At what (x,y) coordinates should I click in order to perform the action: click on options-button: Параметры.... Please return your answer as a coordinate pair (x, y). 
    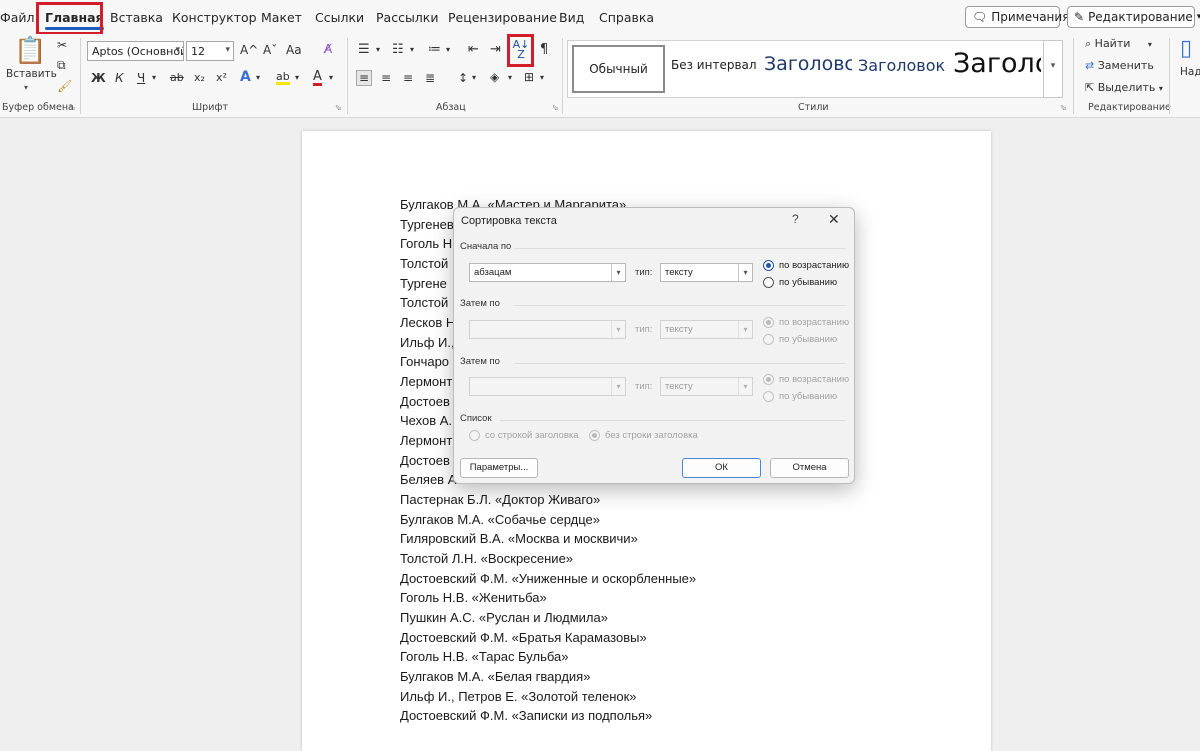
    Looking at the image, I should click on (499, 468).